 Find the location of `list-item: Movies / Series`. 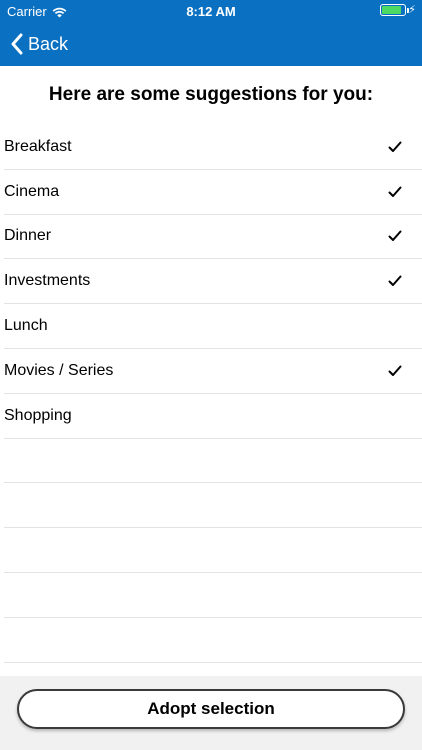

list-item: Movies / Series is located at coordinates (213, 371).